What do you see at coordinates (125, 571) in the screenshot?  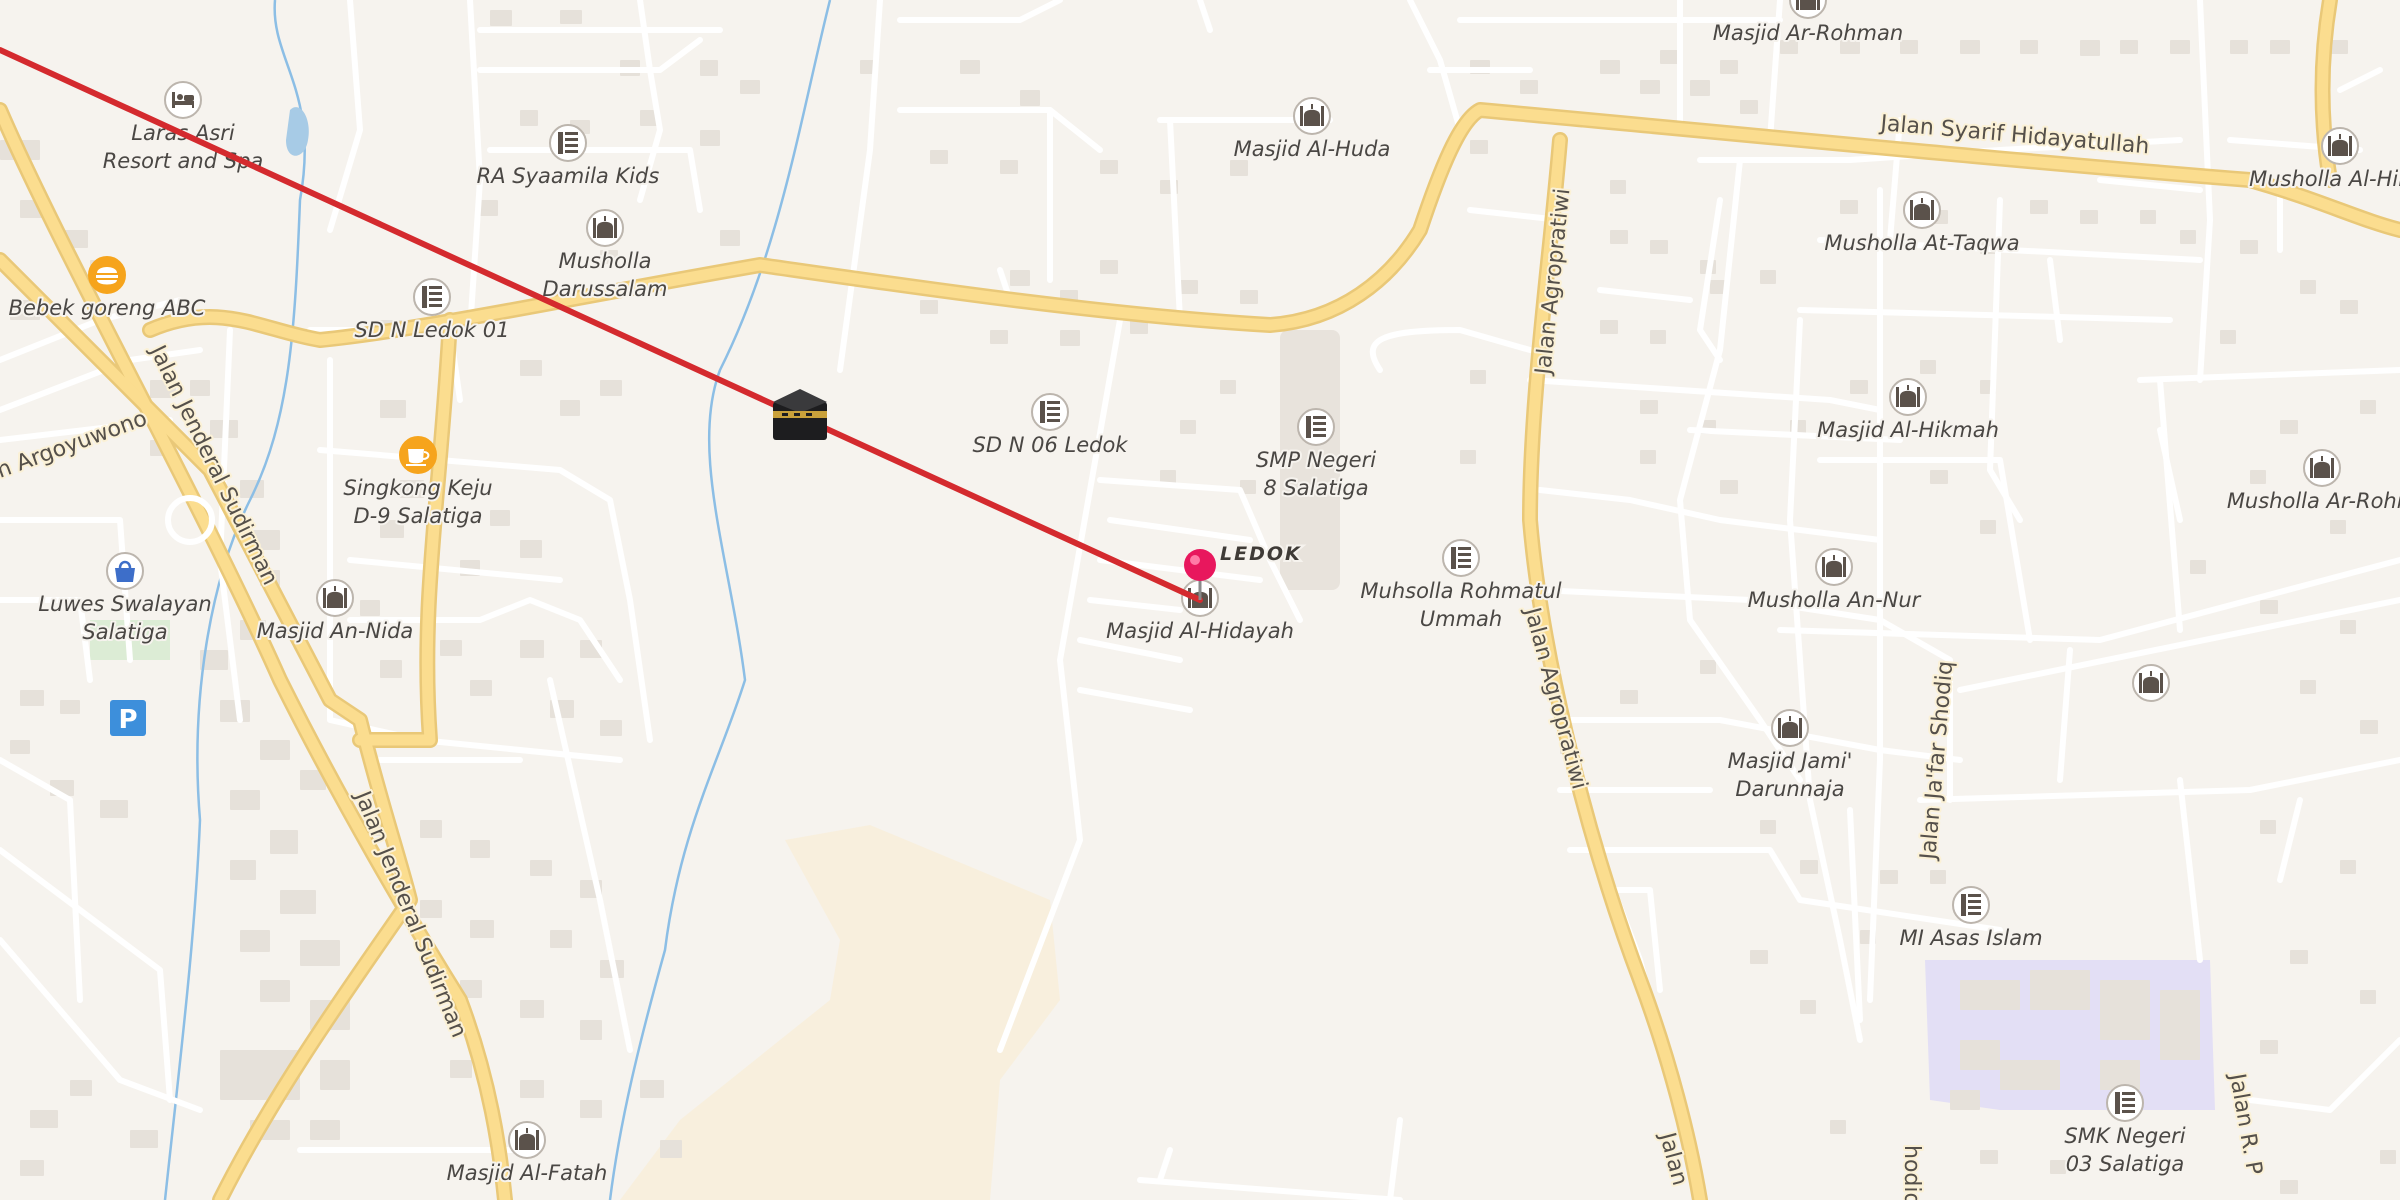 I see `shopping-bag-icon` at bounding box center [125, 571].